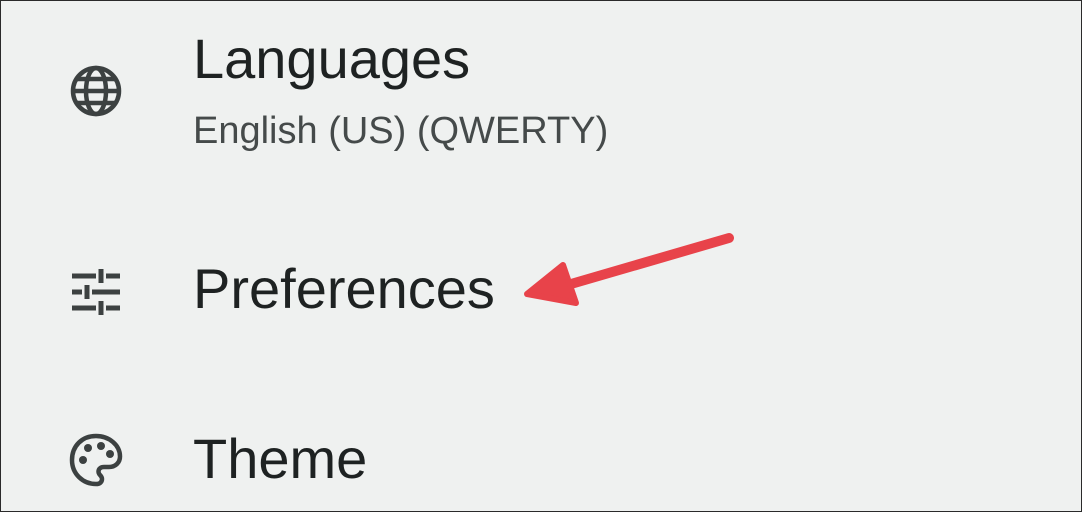 The image size is (1082, 512). What do you see at coordinates (96, 91) in the screenshot?
I see `globe-icon` at bounding box center [96, 91].